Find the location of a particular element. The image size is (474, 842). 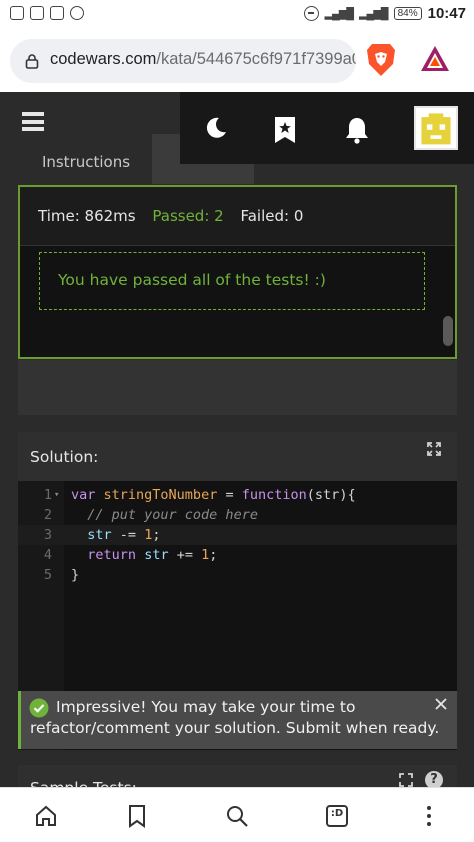

code-line: 5 } is located at coordinates (237, 575).